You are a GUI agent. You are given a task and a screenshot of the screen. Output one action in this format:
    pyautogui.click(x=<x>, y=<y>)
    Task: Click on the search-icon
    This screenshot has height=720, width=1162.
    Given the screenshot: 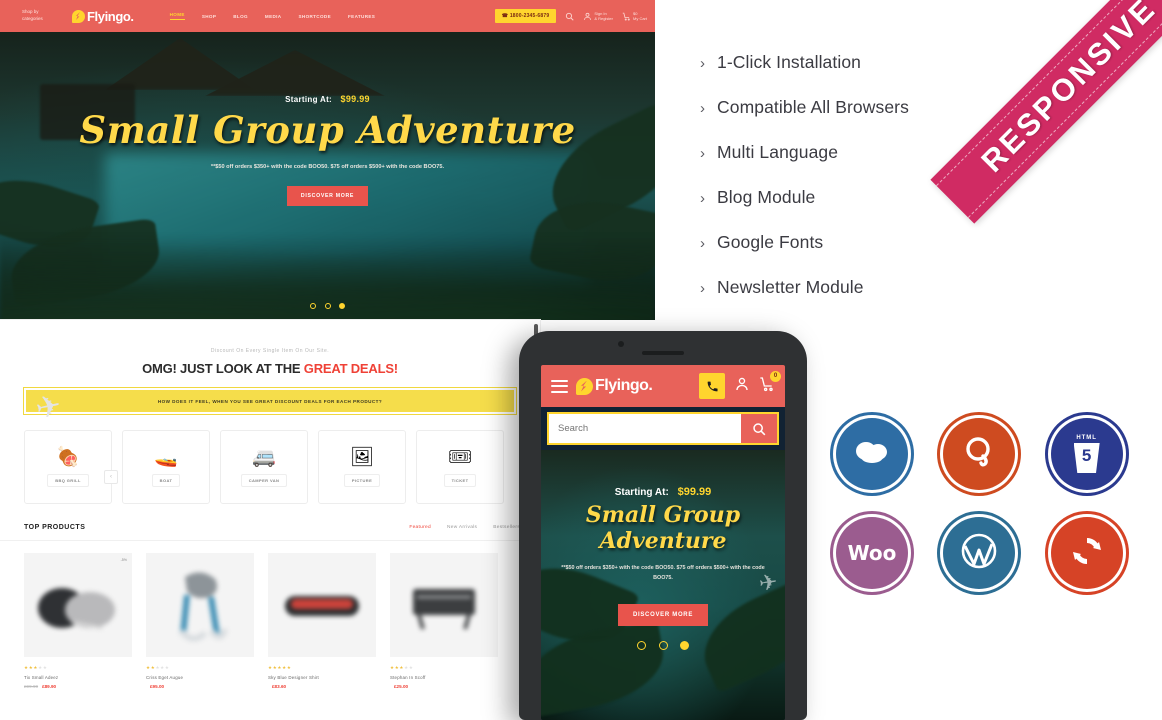 What is the action you would take?
    pyautogui.click(x=569, y=16)
    